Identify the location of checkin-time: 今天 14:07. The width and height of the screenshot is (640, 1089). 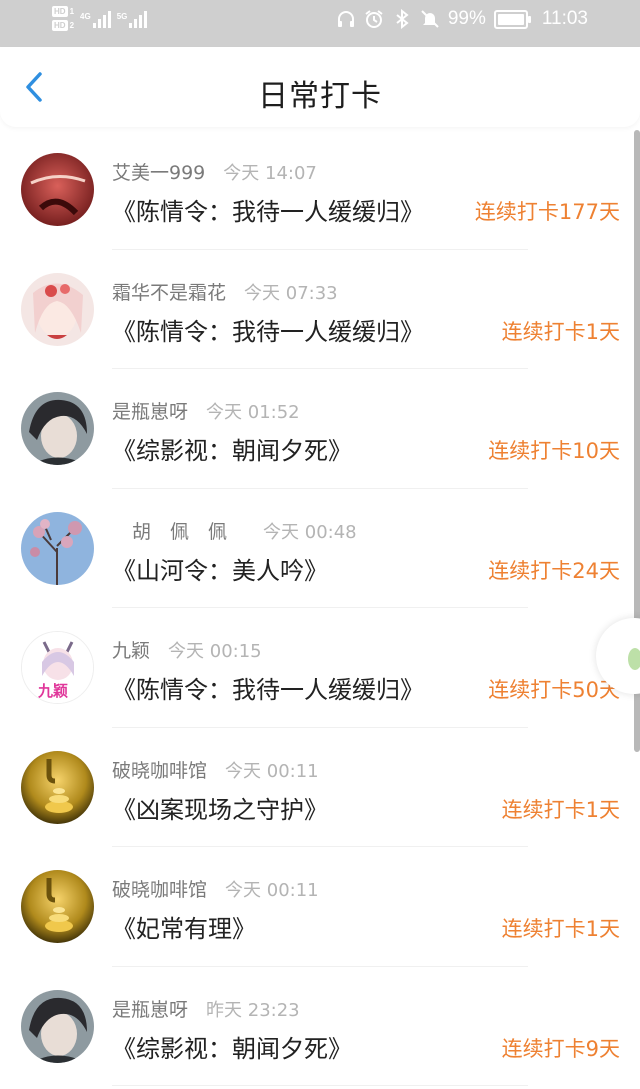
(270, 173).